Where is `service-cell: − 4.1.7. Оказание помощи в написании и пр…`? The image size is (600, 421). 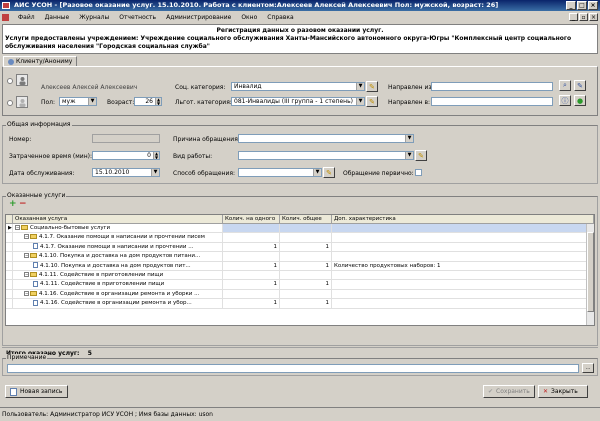 service-cell: − 4.1.7. Оказание помощи в написании и пр… is located at coordinates (118, 237).